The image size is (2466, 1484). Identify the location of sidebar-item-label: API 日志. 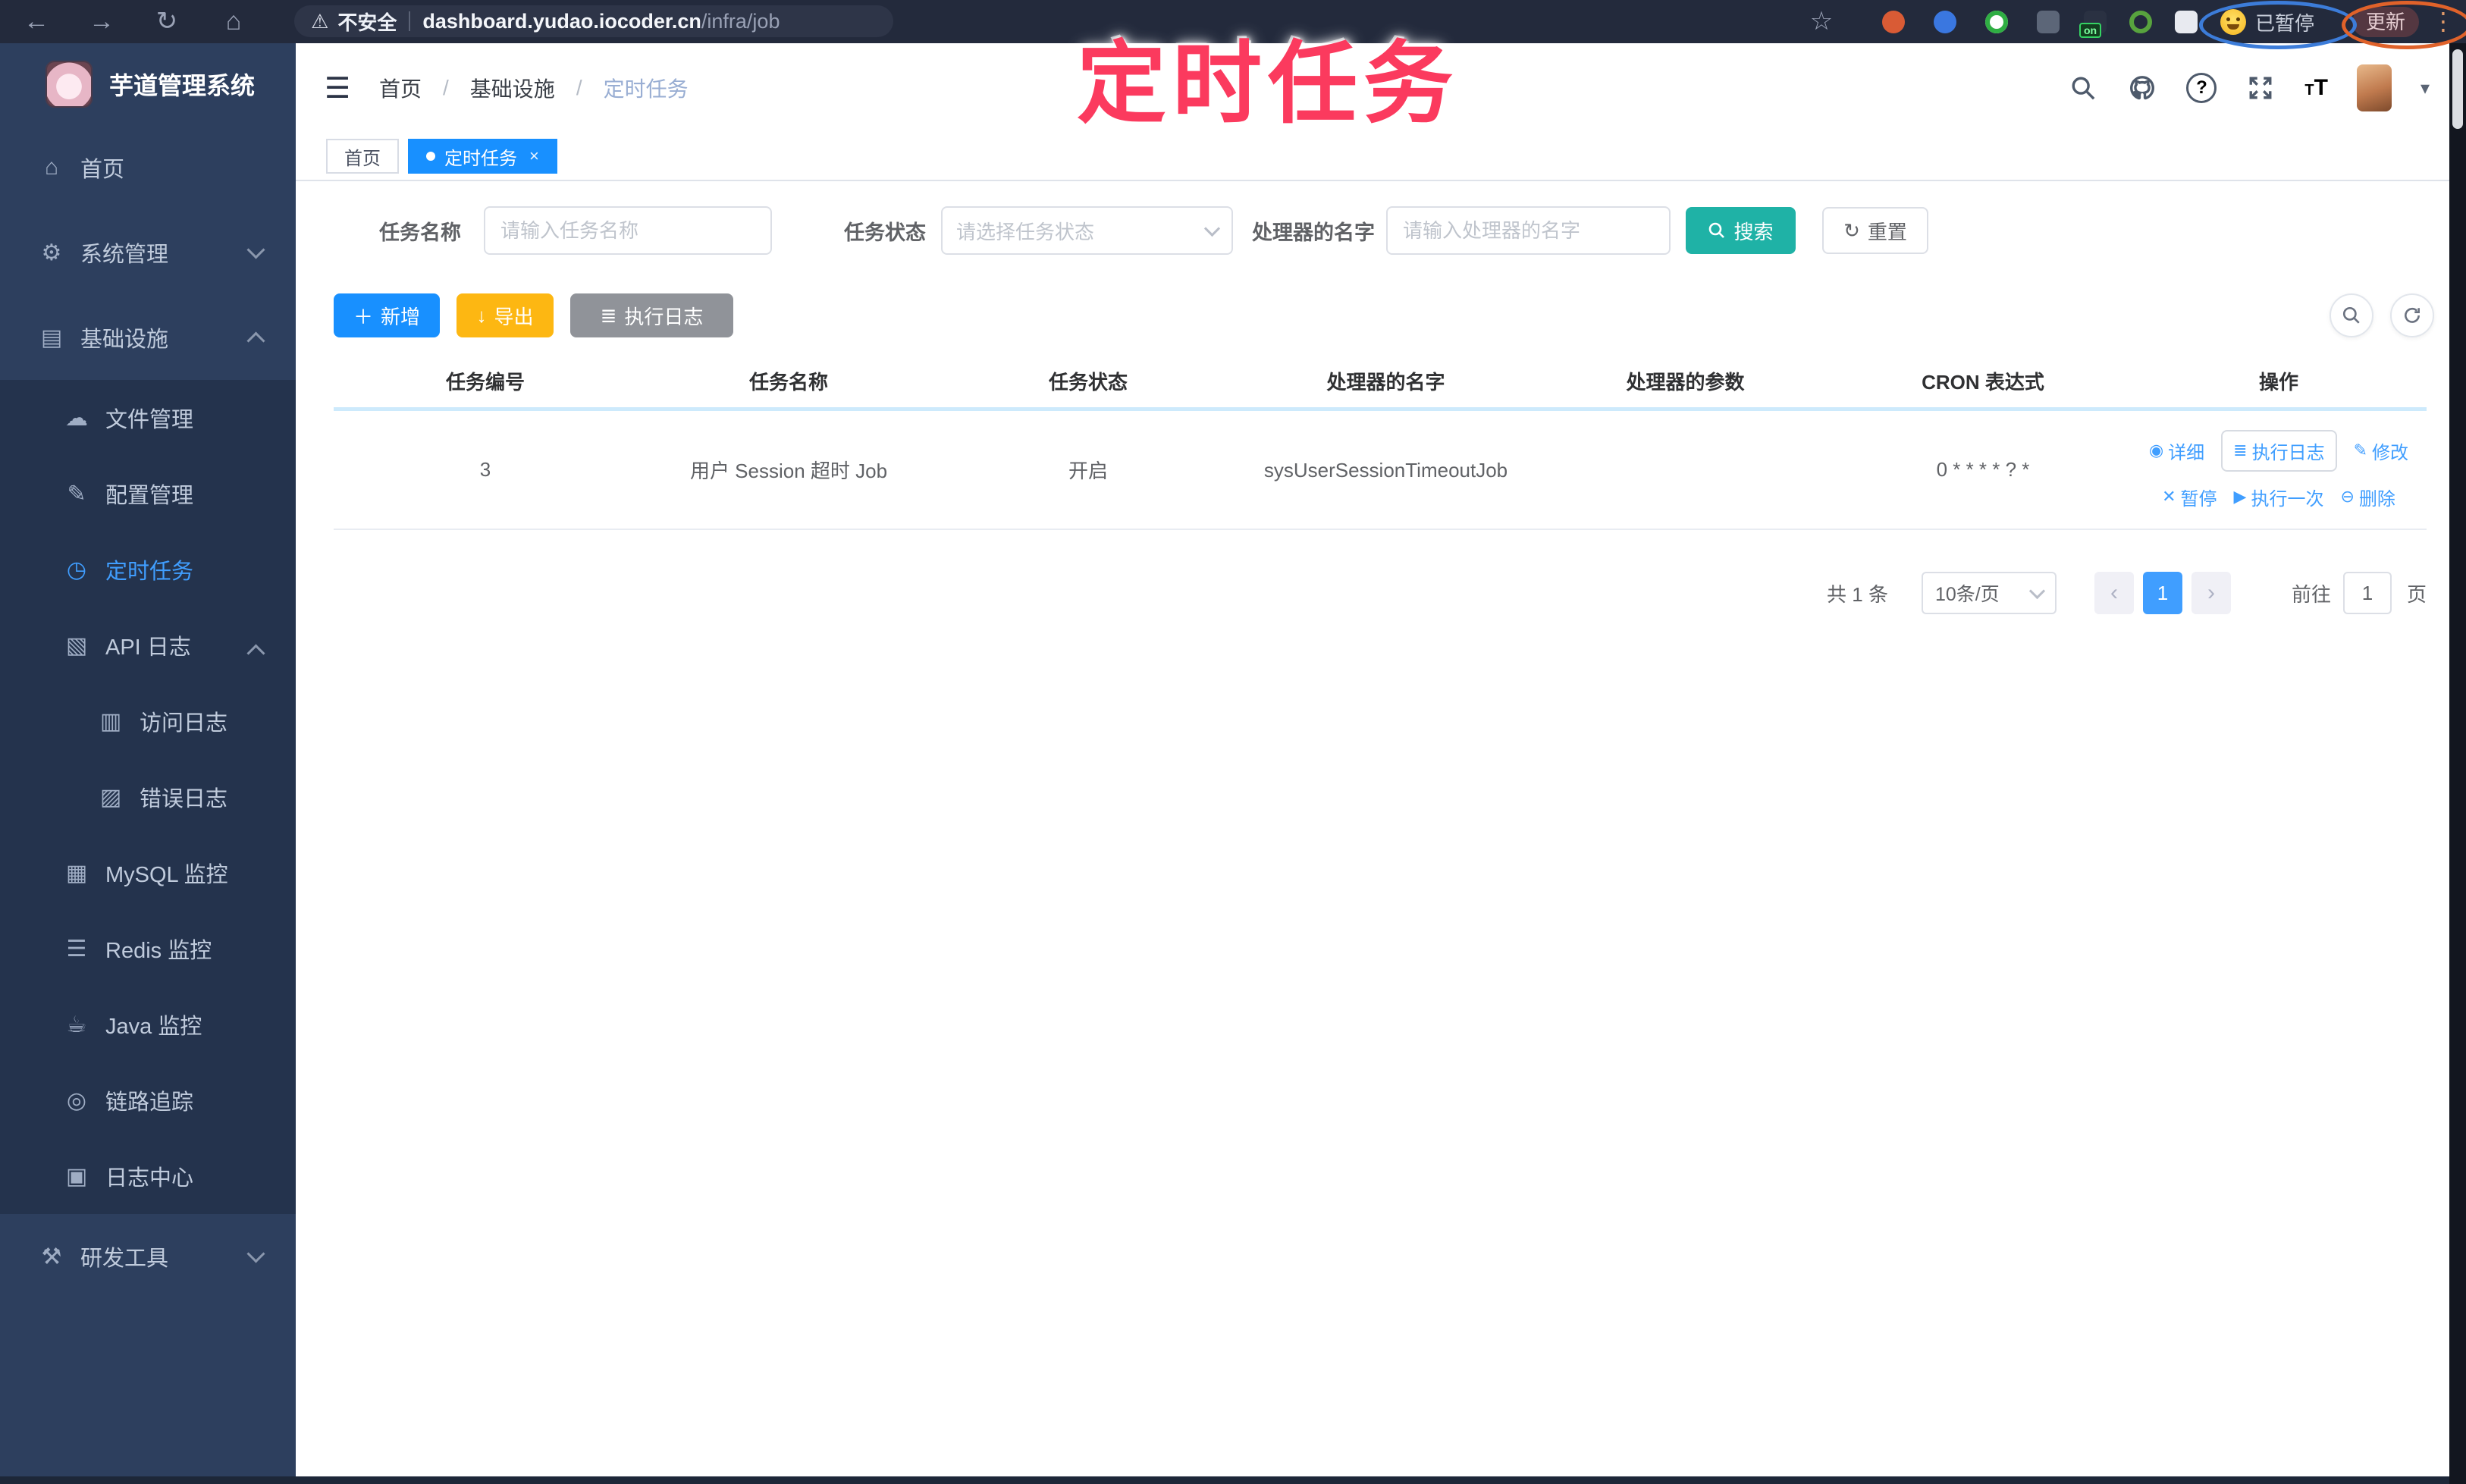
(148, 648).